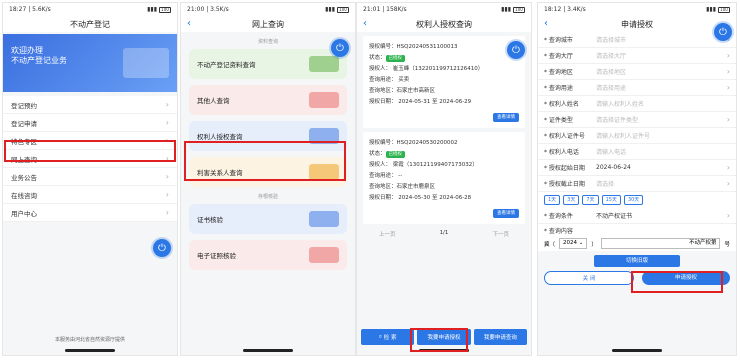  Describe the element at coordinates (558, 216) in the screenshot. I see `field-label: * 查询条件` at that location.